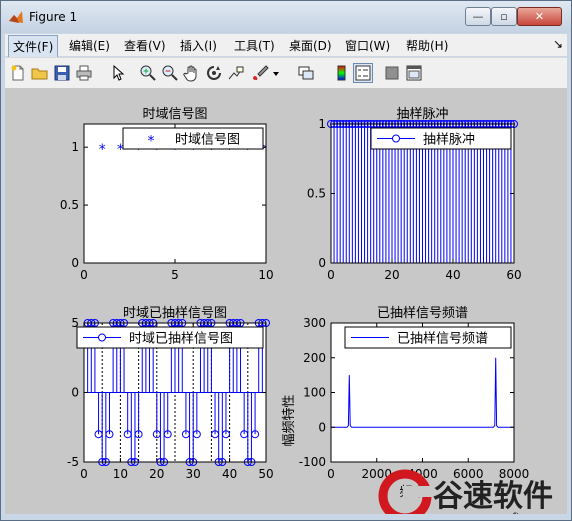 The height and width of the screenshot is (521, 572). I want to click on y-tick-label: -5, so click(73, 462).